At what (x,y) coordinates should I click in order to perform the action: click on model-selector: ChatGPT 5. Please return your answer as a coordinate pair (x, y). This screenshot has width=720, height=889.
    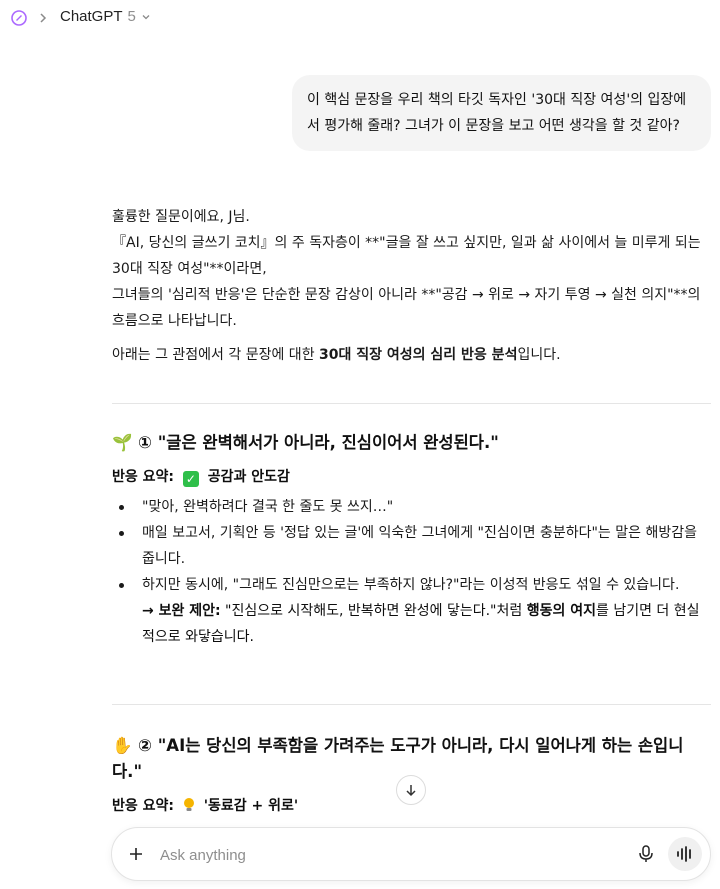
    Looking at the image, I should click on (105, 16).